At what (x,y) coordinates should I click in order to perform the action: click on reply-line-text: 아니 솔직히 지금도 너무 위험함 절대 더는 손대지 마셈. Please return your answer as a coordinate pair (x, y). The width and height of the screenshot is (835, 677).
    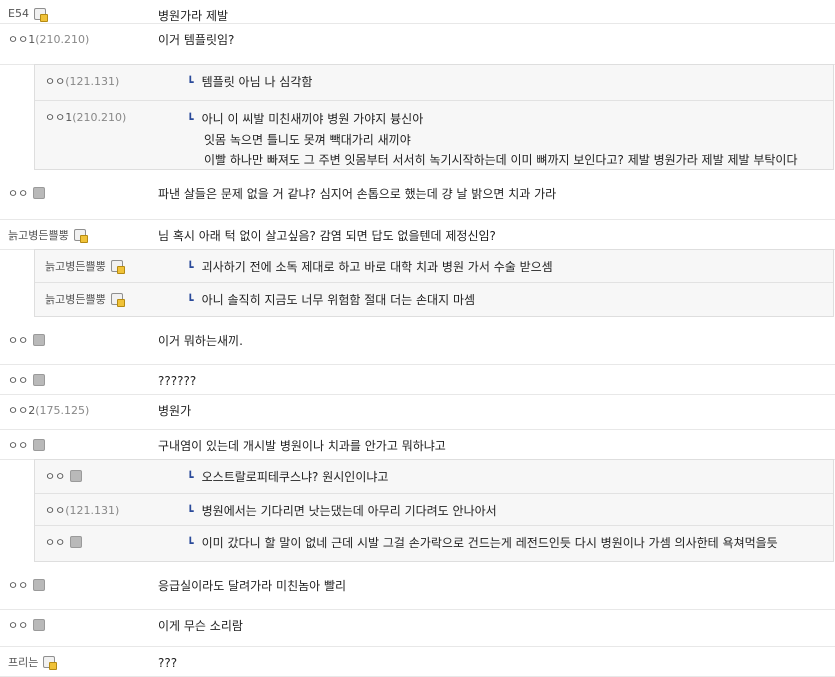
    Looking at the image, I should click on (338, 300).